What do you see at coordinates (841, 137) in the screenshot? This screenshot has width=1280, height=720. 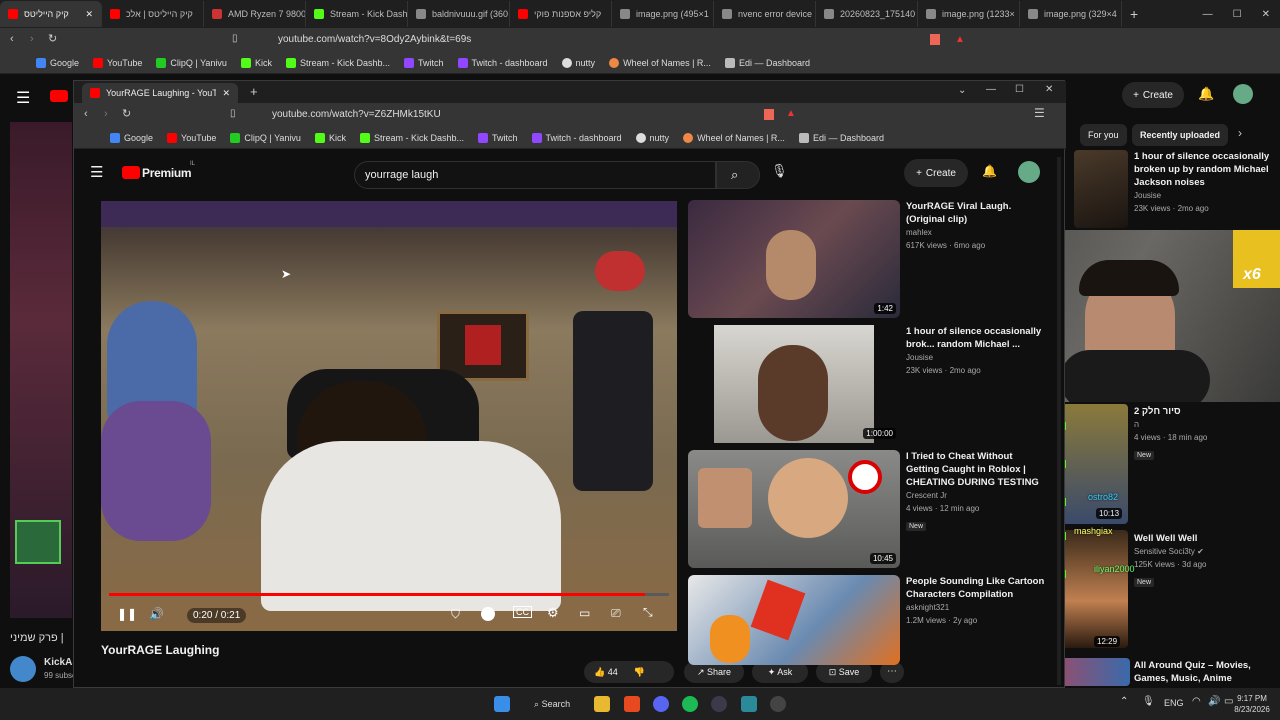 I see `bookmark-edi: Edi — Dashboard` at bounding box center [841, 137].